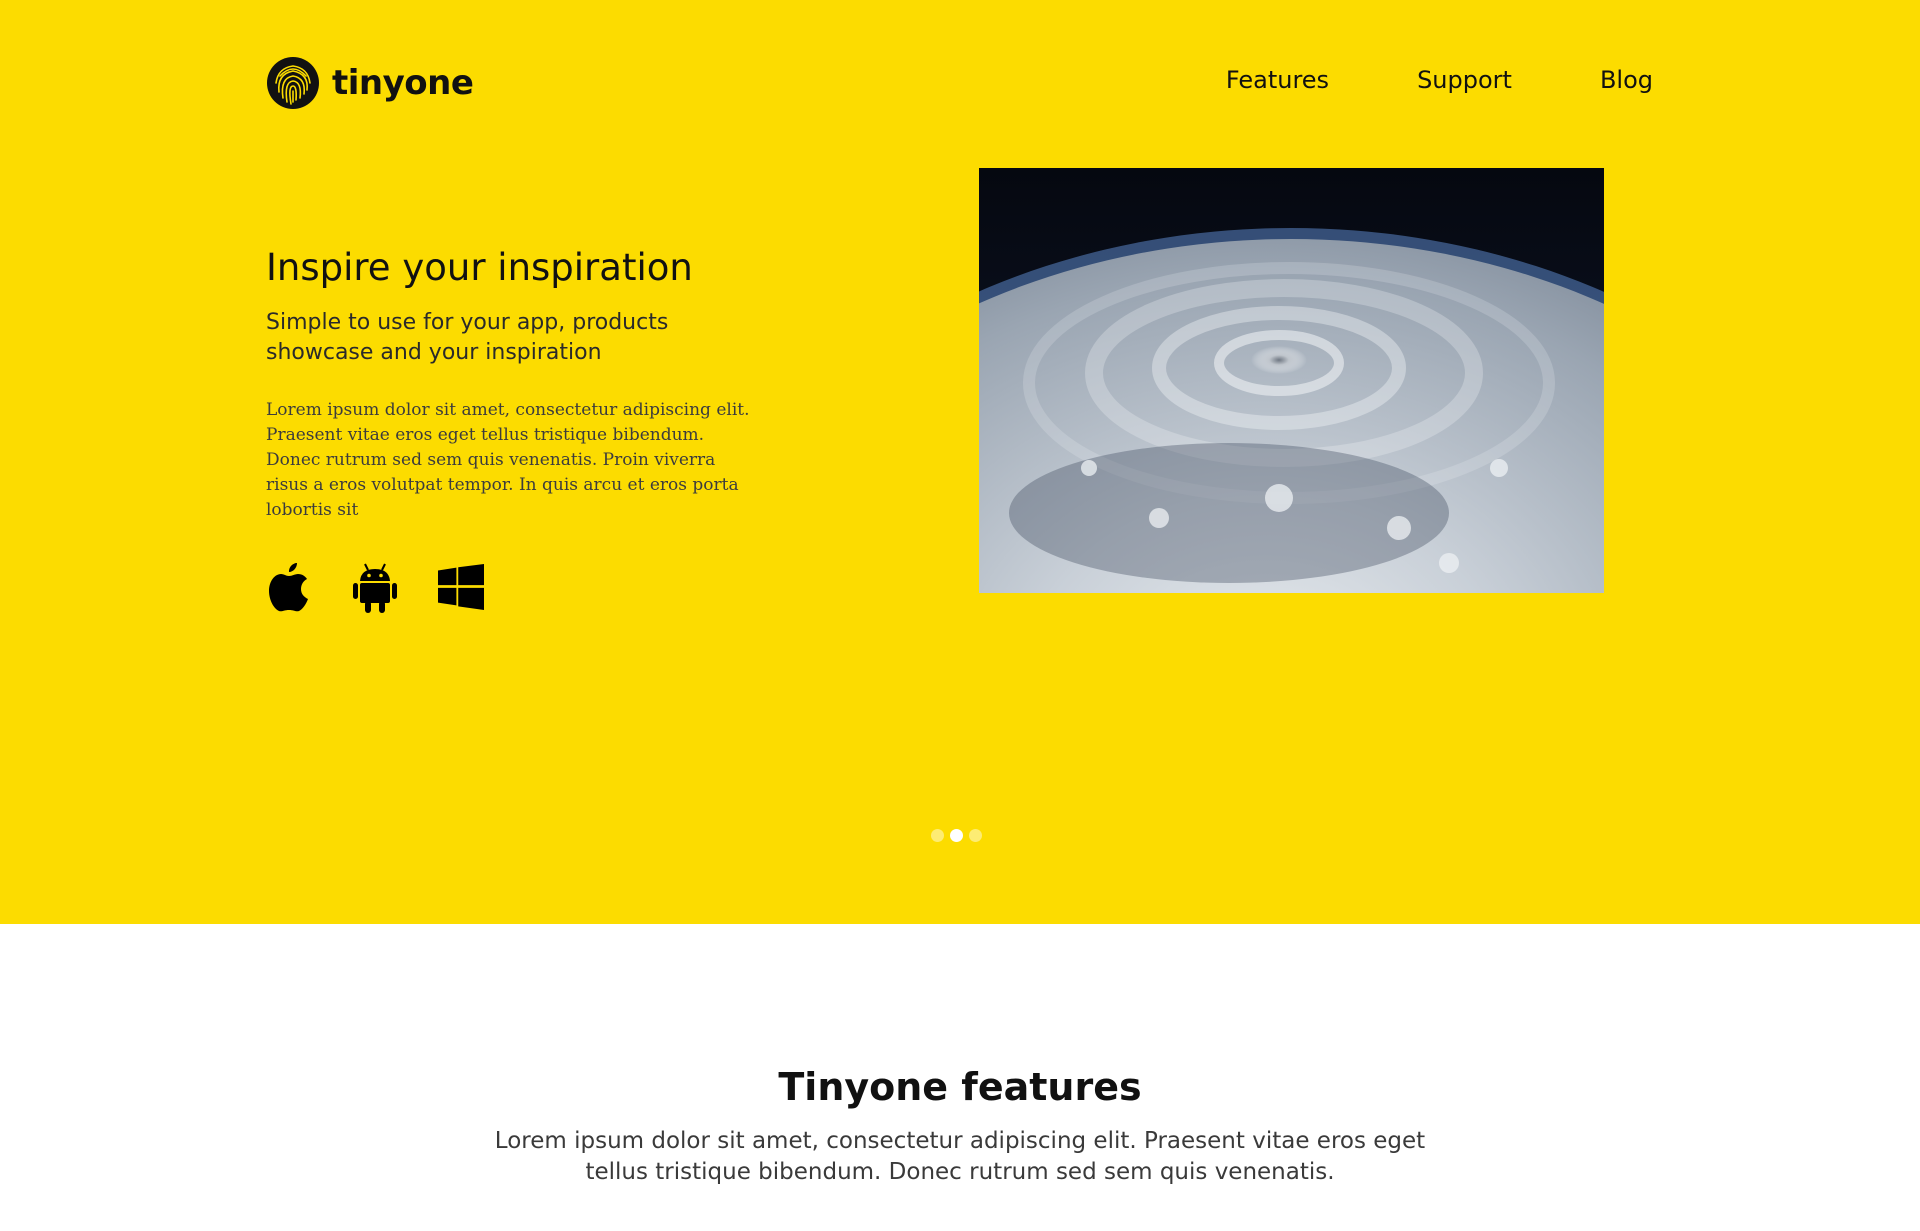  I want to click on windows-store-link, so click(461, 587).